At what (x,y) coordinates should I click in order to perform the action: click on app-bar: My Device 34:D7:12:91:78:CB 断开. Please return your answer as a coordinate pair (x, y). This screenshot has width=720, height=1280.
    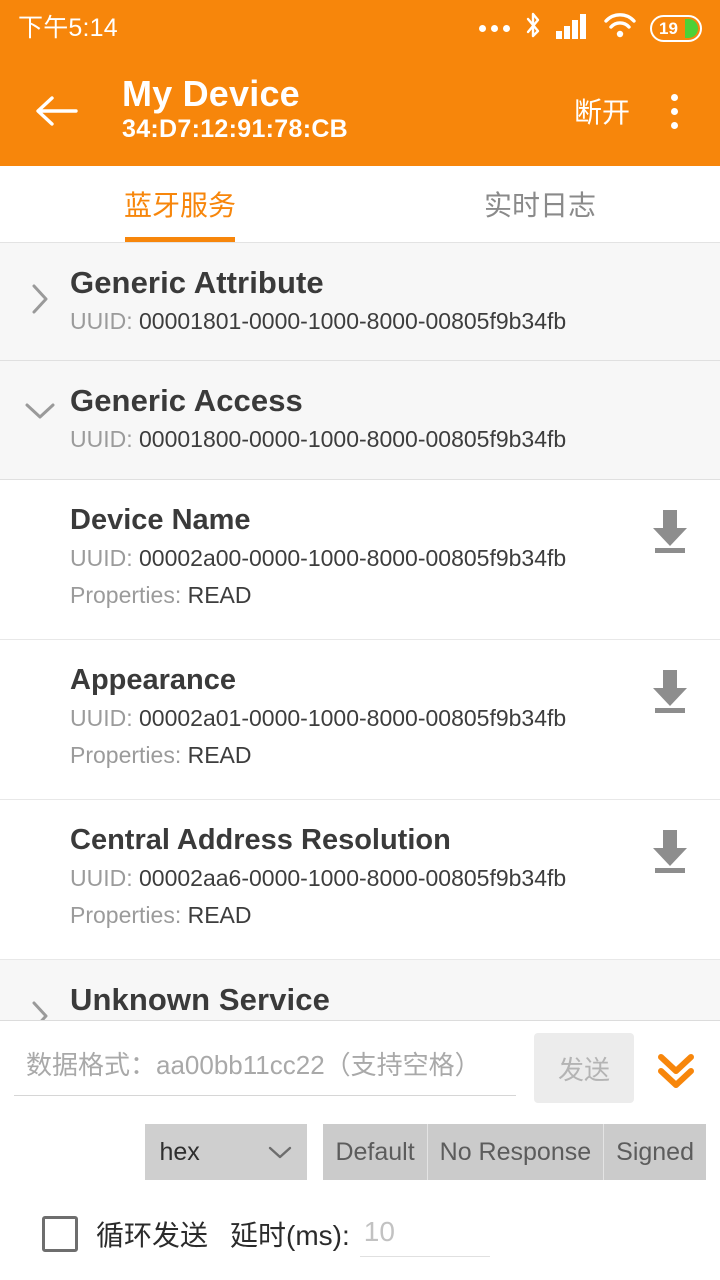
    Looking at the image, I should click on (360, 111).